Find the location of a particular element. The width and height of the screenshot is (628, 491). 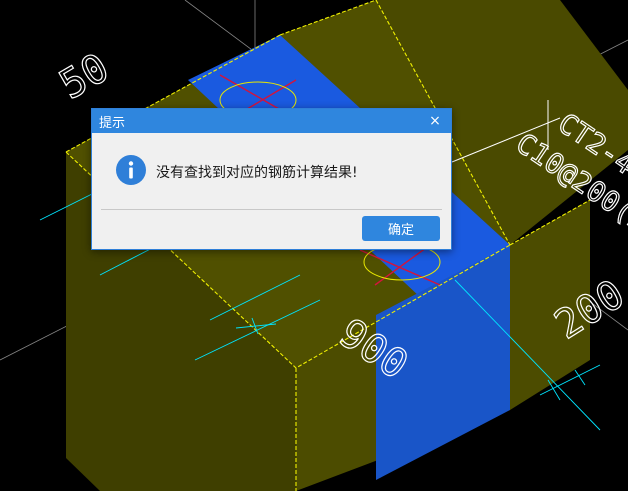

dim-label-left: 50 is located at coordinates (84, 77).